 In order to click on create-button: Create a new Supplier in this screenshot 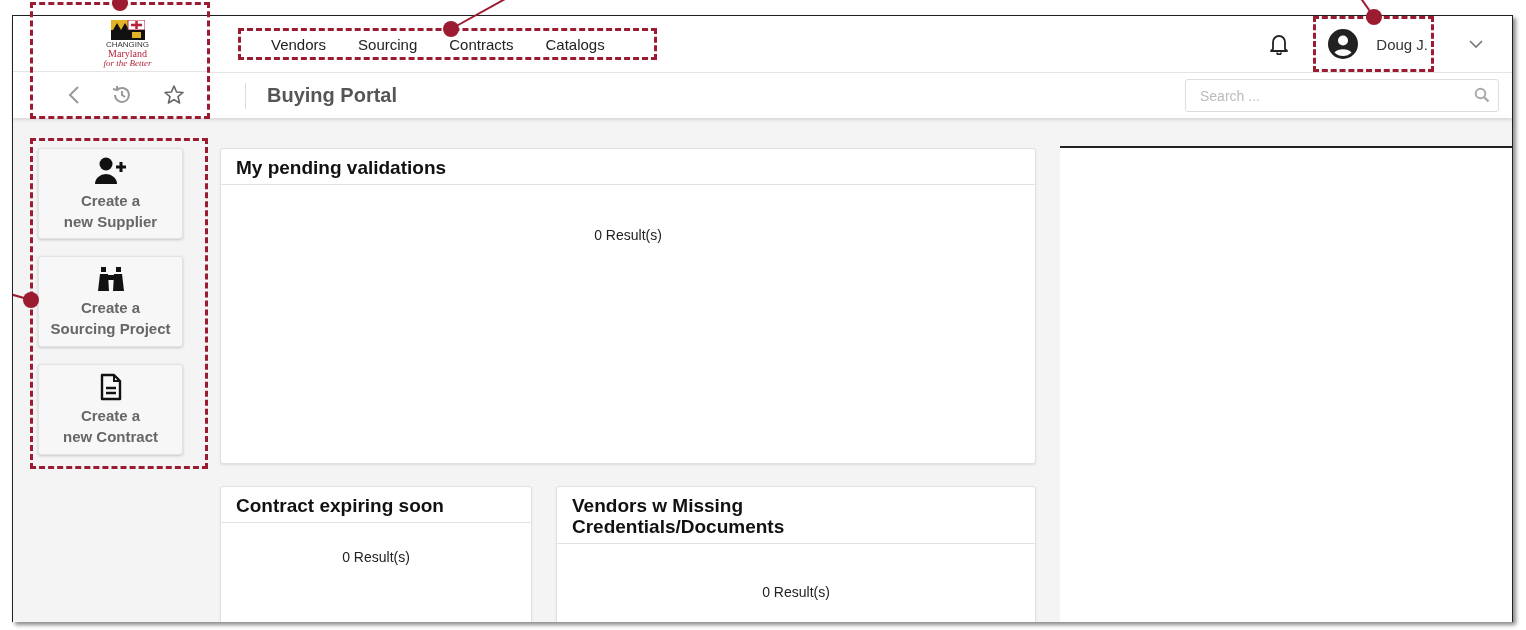, I will do `click(110, 193)`.